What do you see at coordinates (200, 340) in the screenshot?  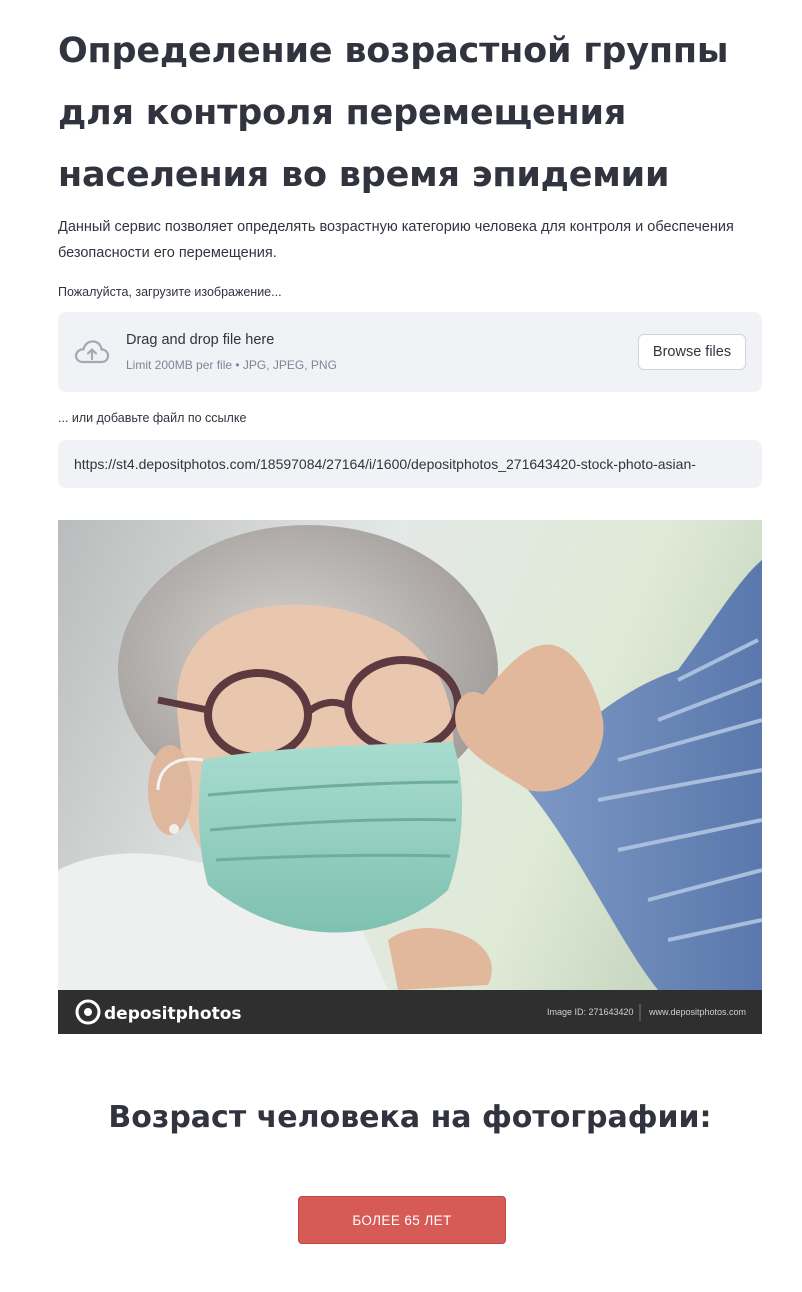 I see `dropzone-title: Drag and drop file here` at bounding box center [200, 340].